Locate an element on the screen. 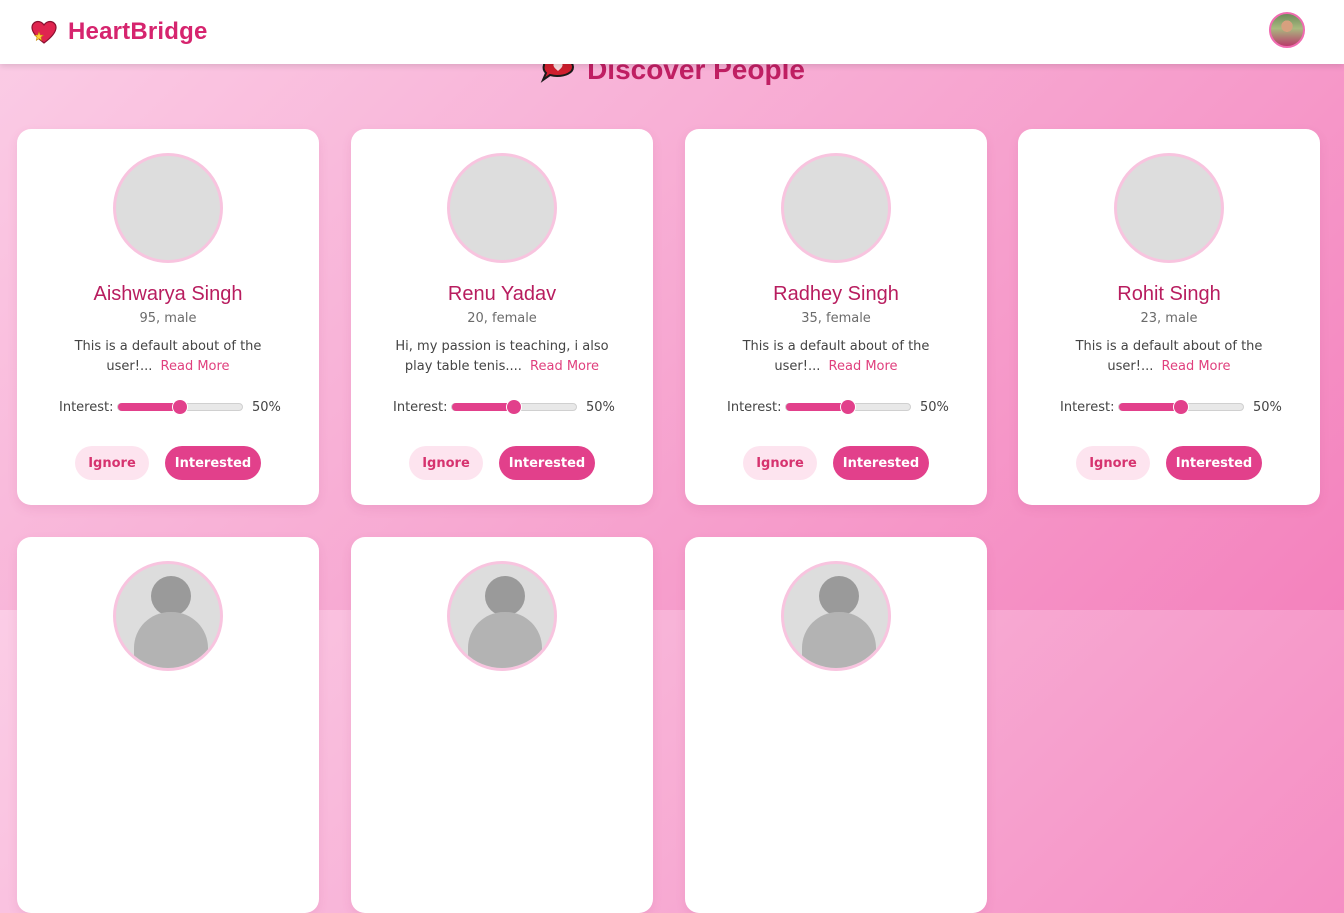 The width and height of the screenshot is (1344, 913). profile-age-gender: 35, female is located at coordinates (836, 318).